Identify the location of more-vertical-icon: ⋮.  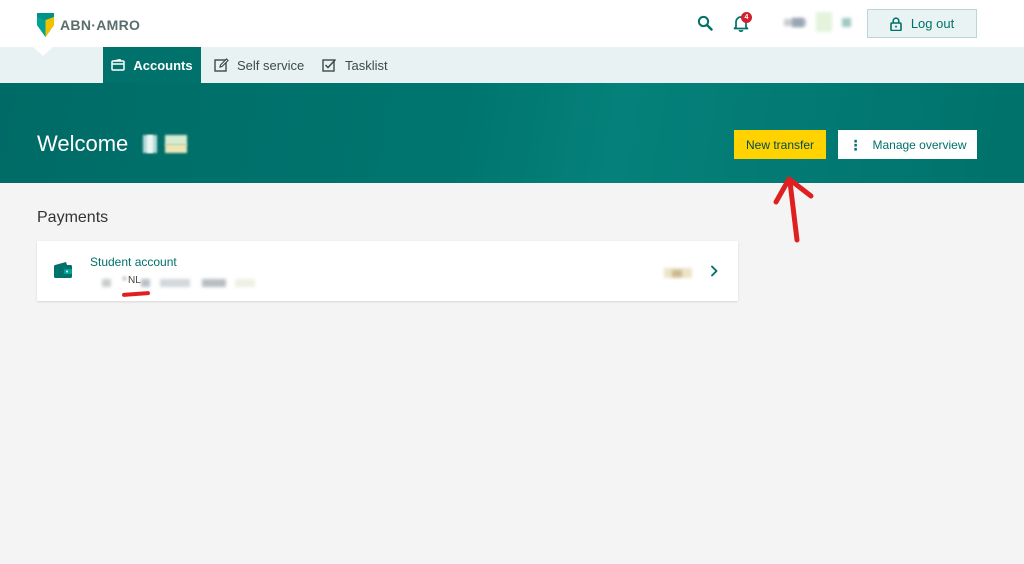
(855, 144).